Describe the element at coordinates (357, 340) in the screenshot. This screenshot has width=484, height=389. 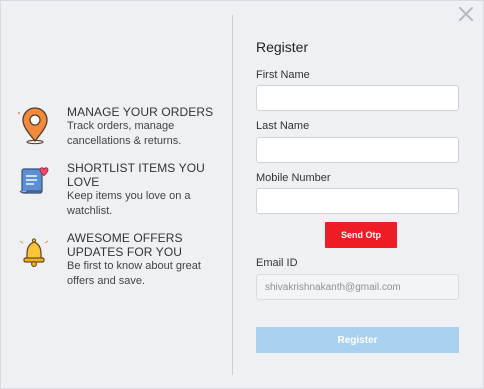
I see `register-button: Register` at that location.